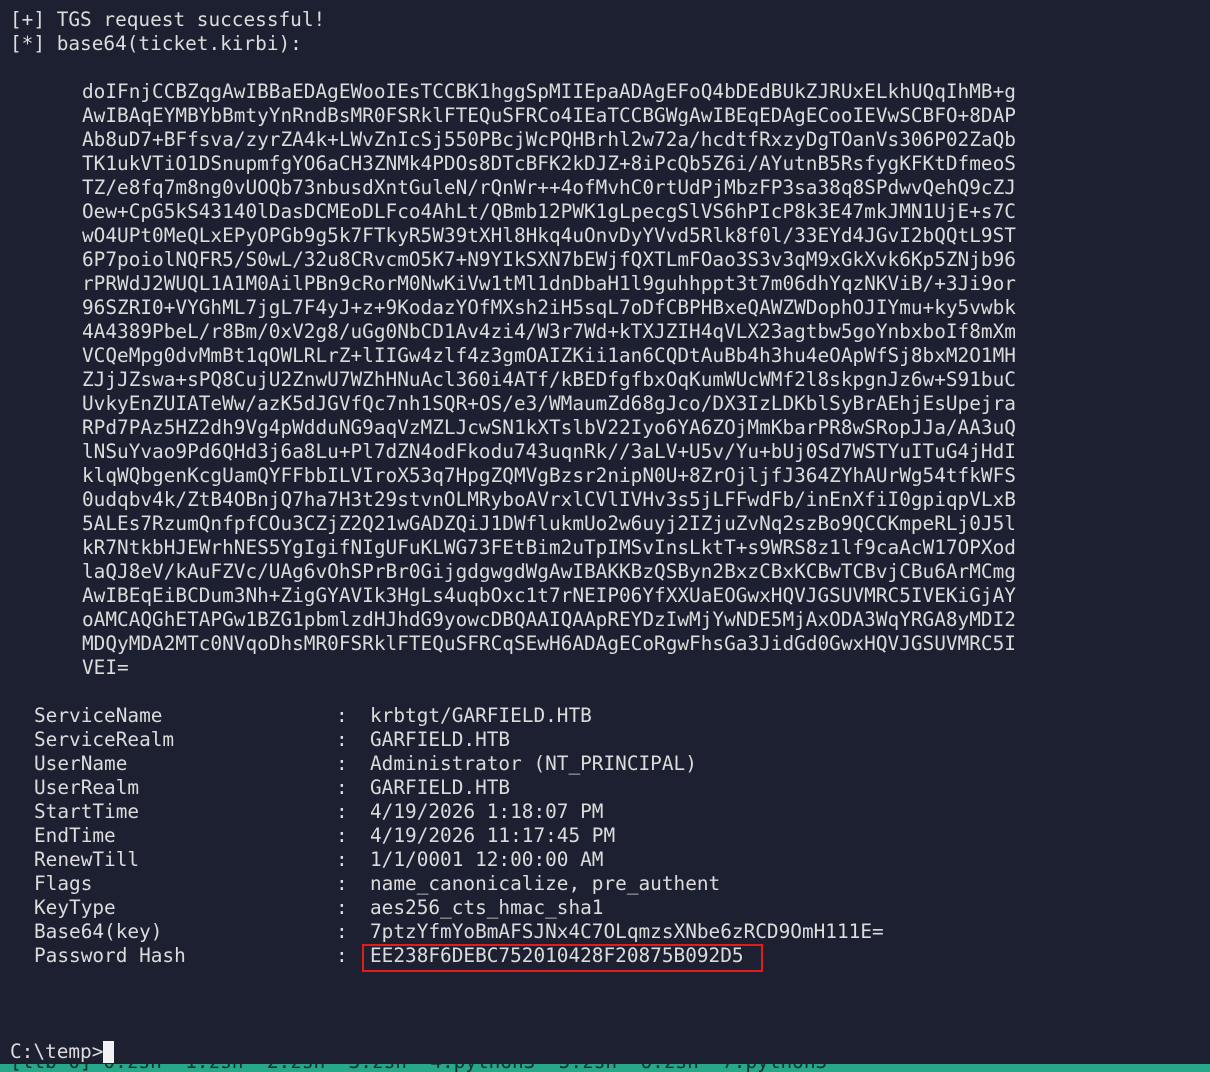 The width and height of the screenshot is (1210, 1072). Describe the element at coordinates (98, 715) in the screenshot. I see `field-label: ServiceName` at that location.